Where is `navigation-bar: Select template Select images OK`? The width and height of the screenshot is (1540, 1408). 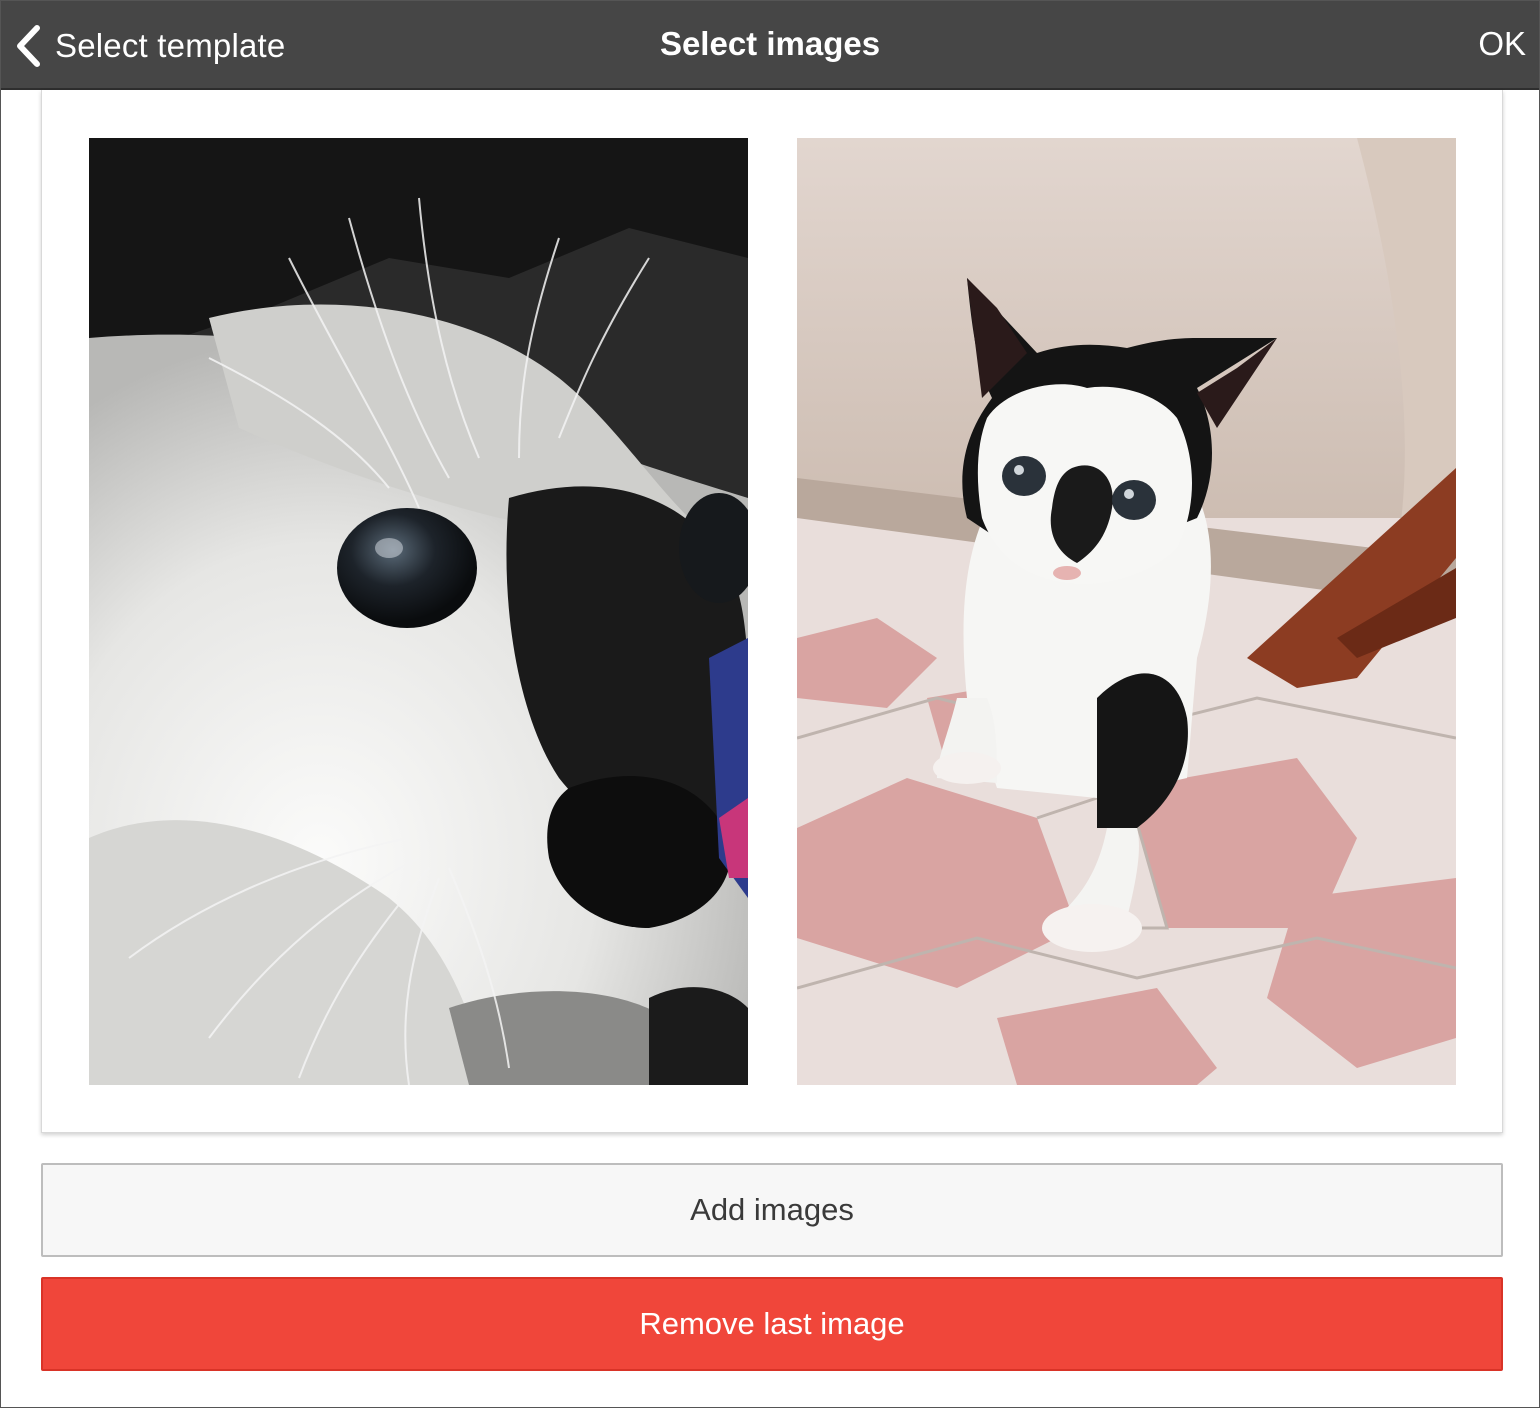
navigation-bar: Select template Select images OK is located at coordinates (770, 45).